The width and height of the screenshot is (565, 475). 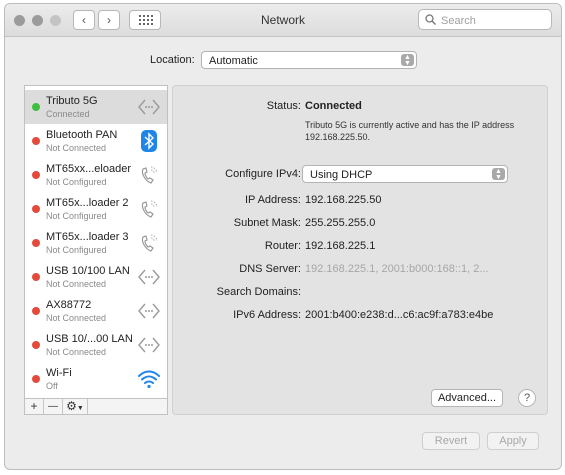 I want to click on service-item-tributo-5g: Tributo 5G Connected, so click(x=96, y=107).